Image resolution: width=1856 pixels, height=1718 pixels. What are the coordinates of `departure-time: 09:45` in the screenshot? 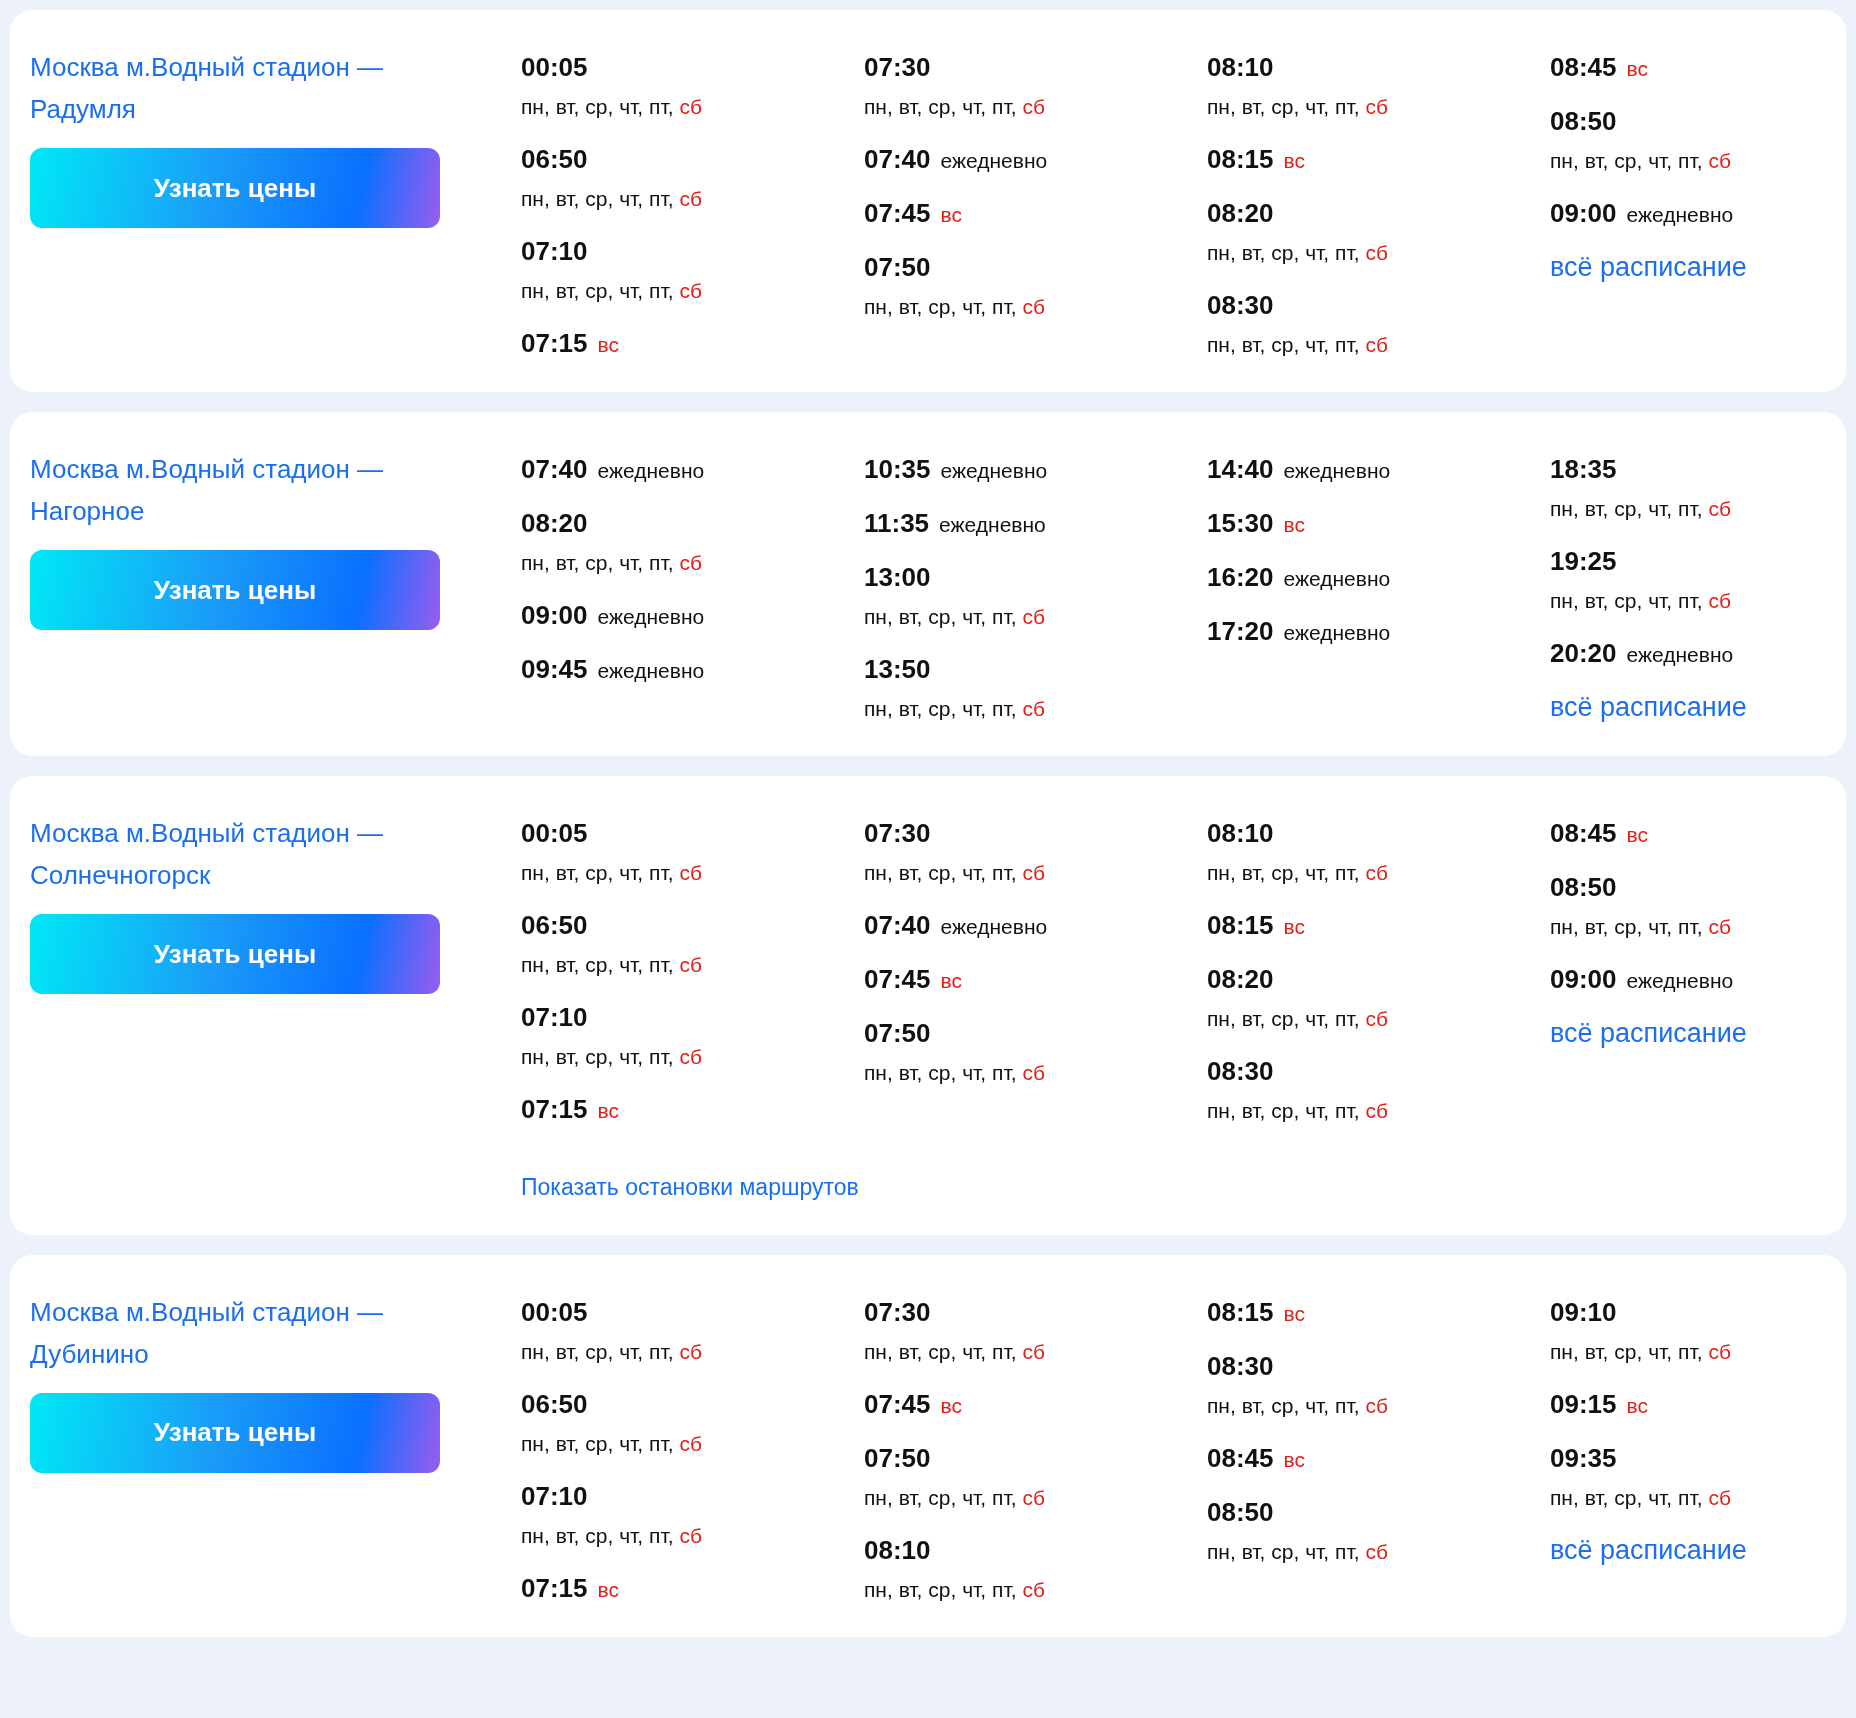 It's located at (554, 669).